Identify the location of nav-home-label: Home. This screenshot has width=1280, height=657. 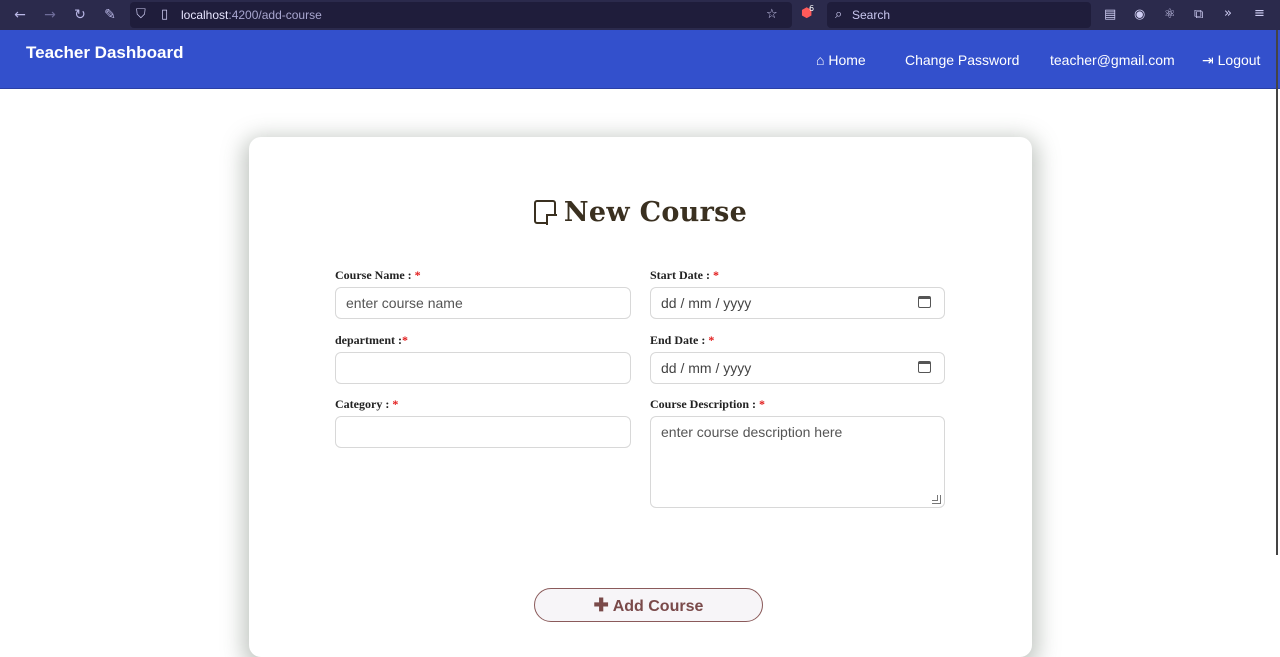
(847, 60).